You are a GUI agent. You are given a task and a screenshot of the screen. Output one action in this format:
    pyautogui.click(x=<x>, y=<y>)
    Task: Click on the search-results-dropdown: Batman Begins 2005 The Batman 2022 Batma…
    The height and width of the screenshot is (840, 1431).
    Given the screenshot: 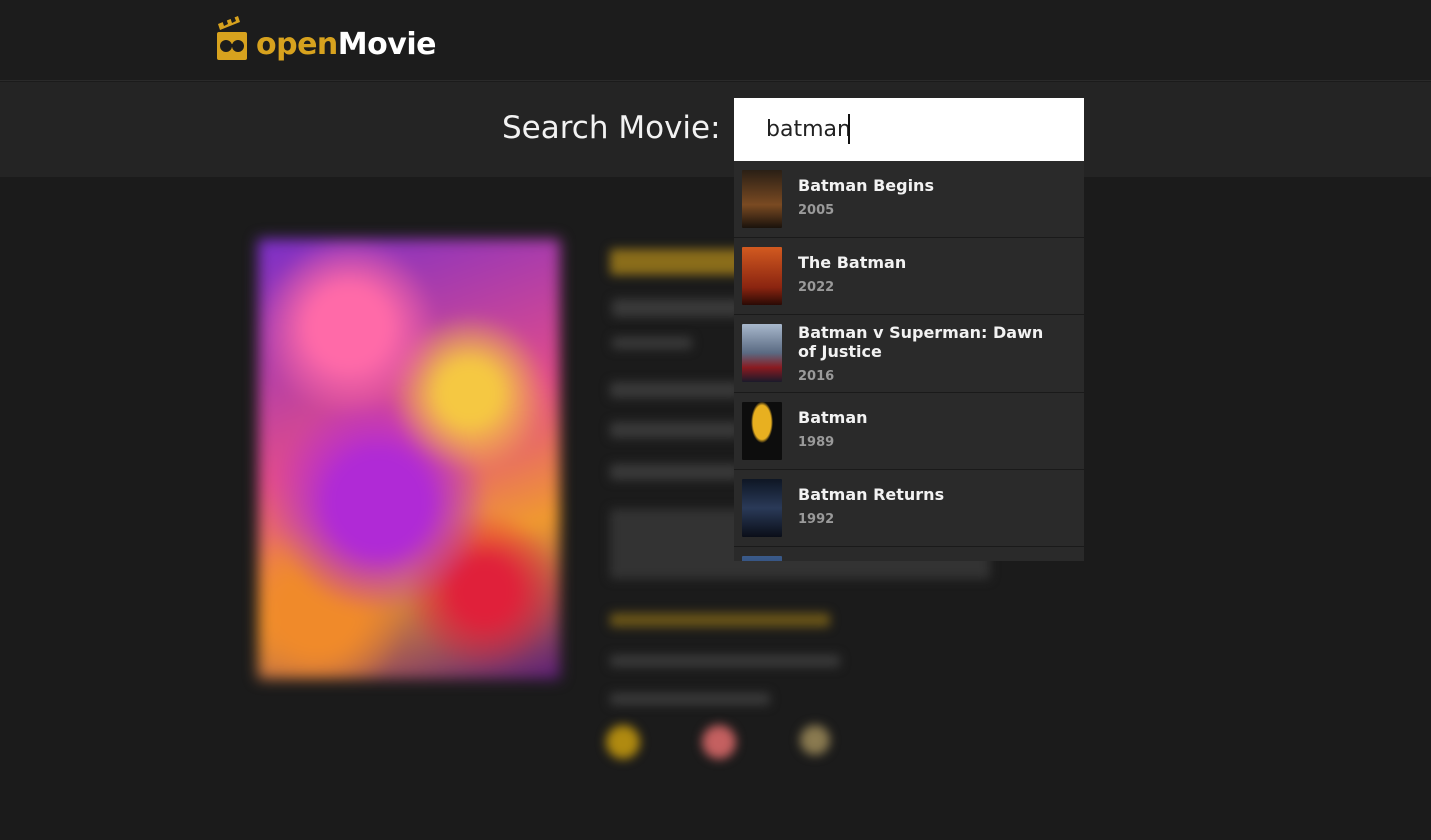 What is the action you would take?
    pyautogui.click(x=909, y=361)
    